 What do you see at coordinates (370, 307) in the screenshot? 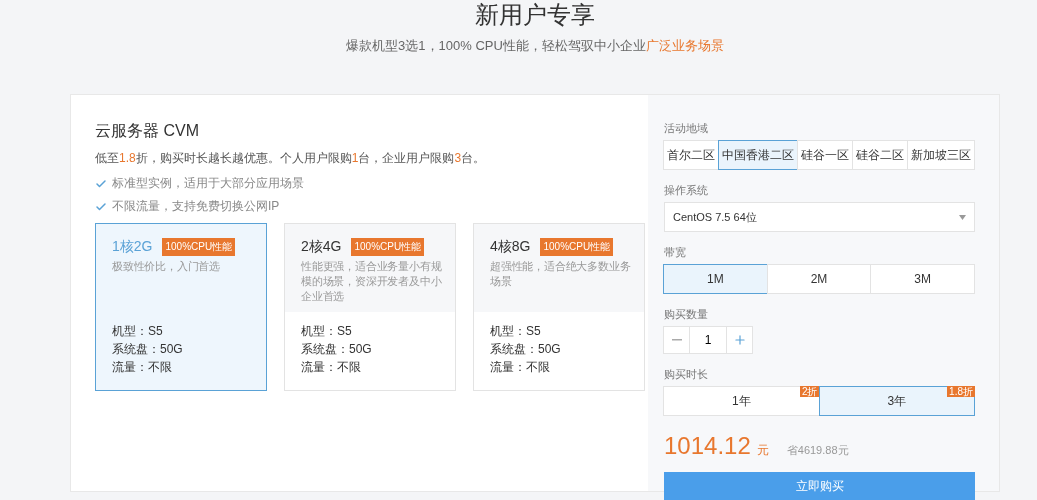
I see `plan-card: 2核4G 100%CPU性能 性能更强，适合业务量小有规模的场景，资深开发者及中小企业首选 机型：S5 系统盘：50G 流量：不限` at bounding box center [370, 307].